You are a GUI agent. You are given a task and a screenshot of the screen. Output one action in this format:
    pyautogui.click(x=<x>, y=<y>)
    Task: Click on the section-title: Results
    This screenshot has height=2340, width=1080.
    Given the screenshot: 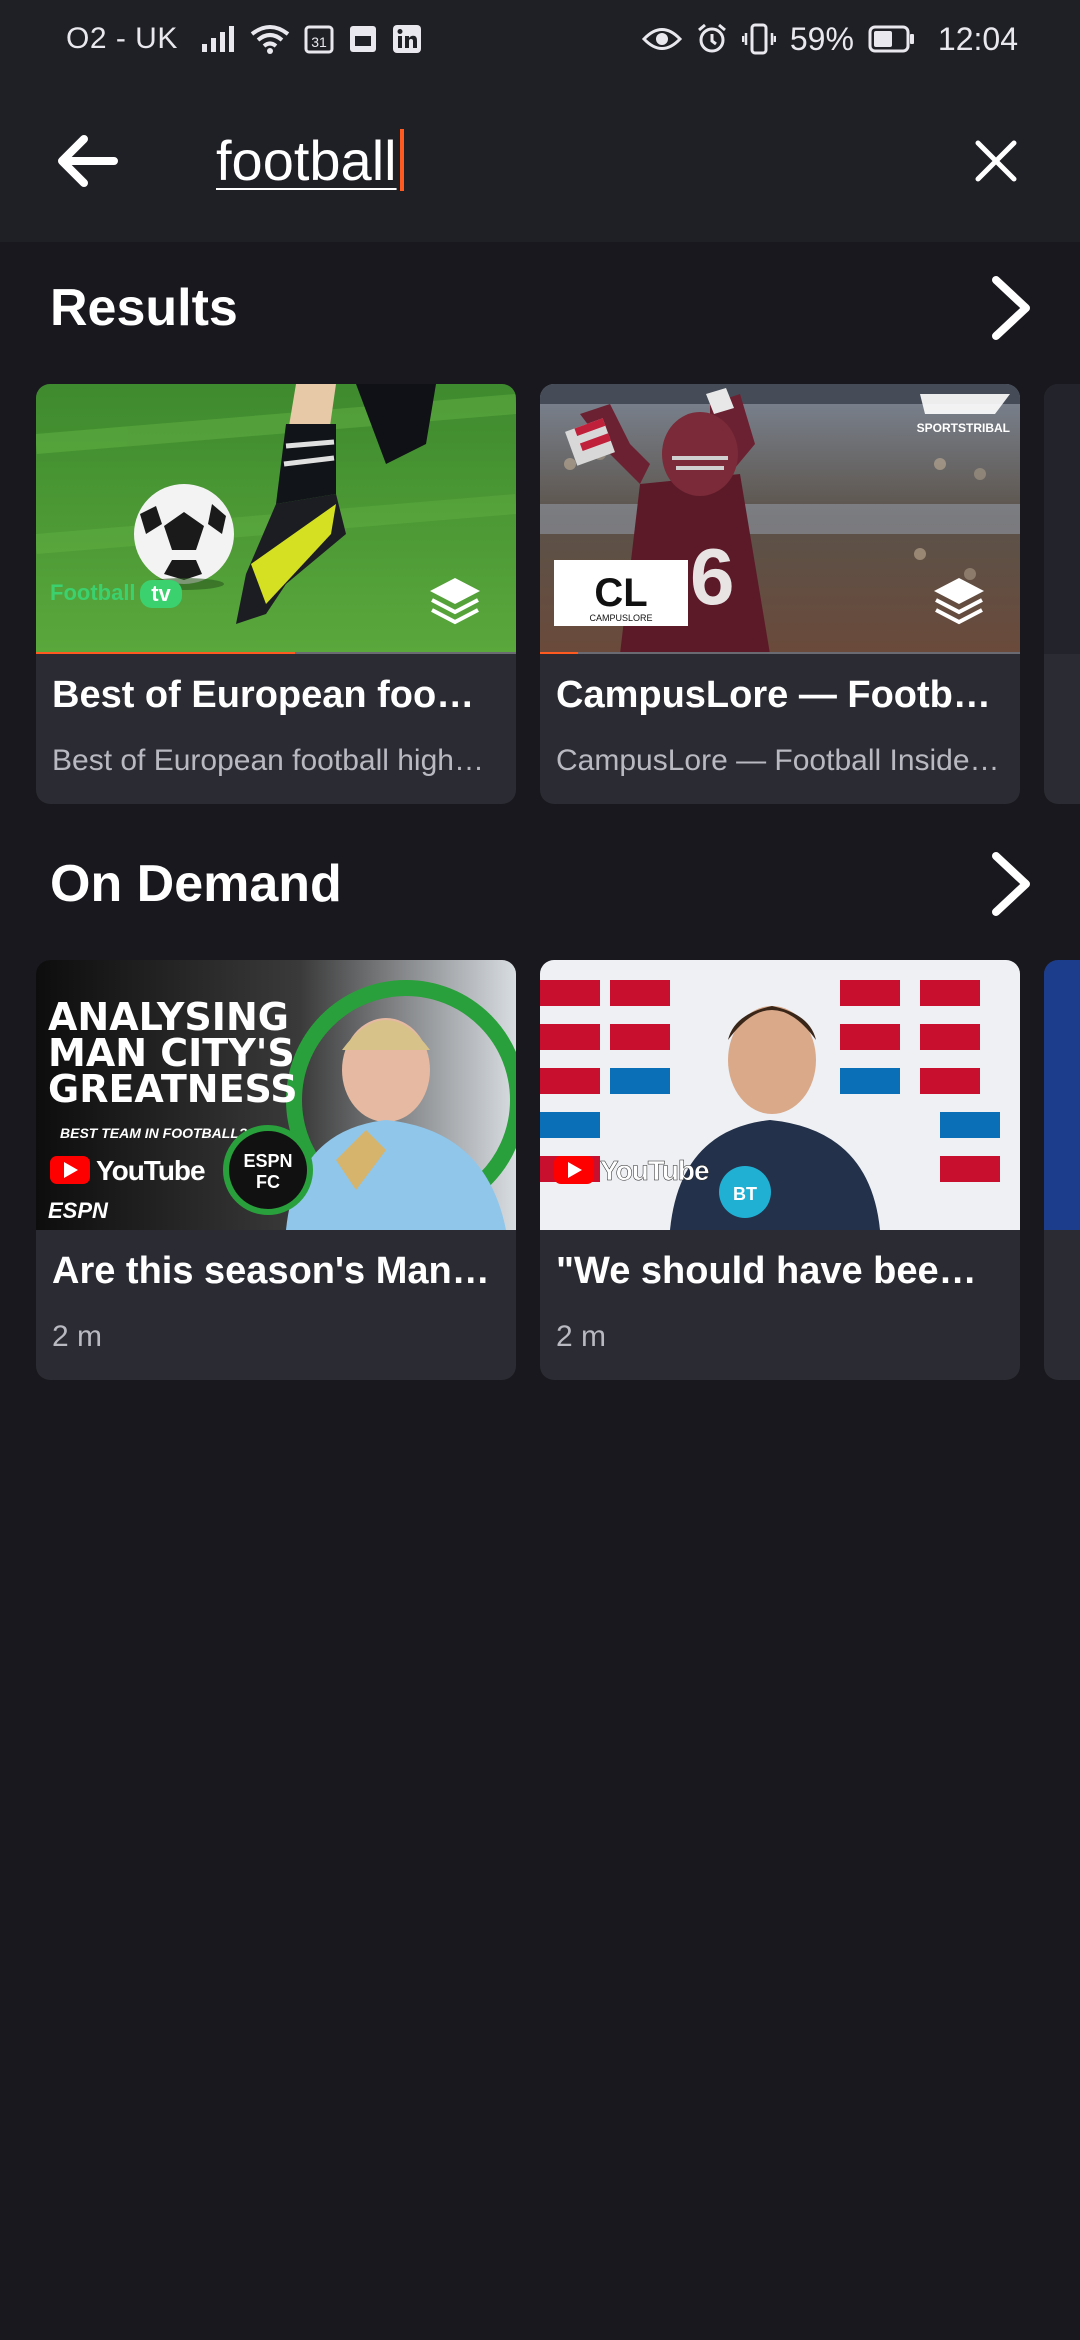 What is the action you would take?
    pyautogui.click(x=144, y=308)
    